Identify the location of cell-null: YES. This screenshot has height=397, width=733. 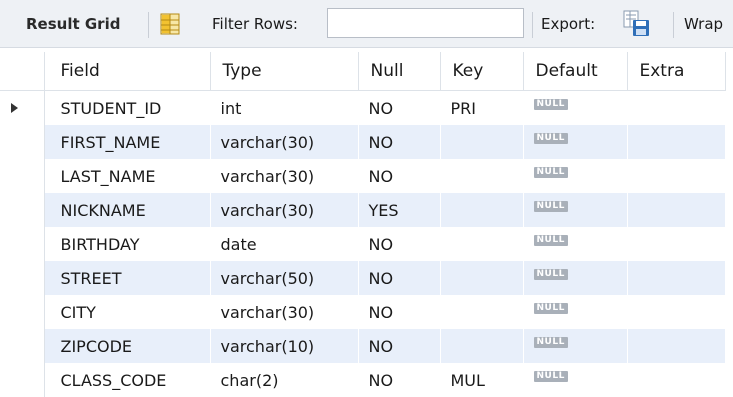
(399, 210).